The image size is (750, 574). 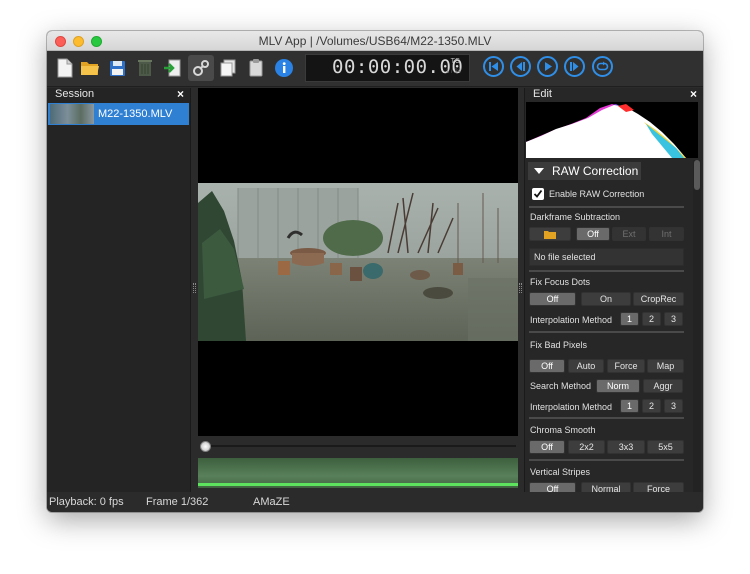 I want to click on focus-dots-croprec-button: CropRec, so click(x=658, y=299).